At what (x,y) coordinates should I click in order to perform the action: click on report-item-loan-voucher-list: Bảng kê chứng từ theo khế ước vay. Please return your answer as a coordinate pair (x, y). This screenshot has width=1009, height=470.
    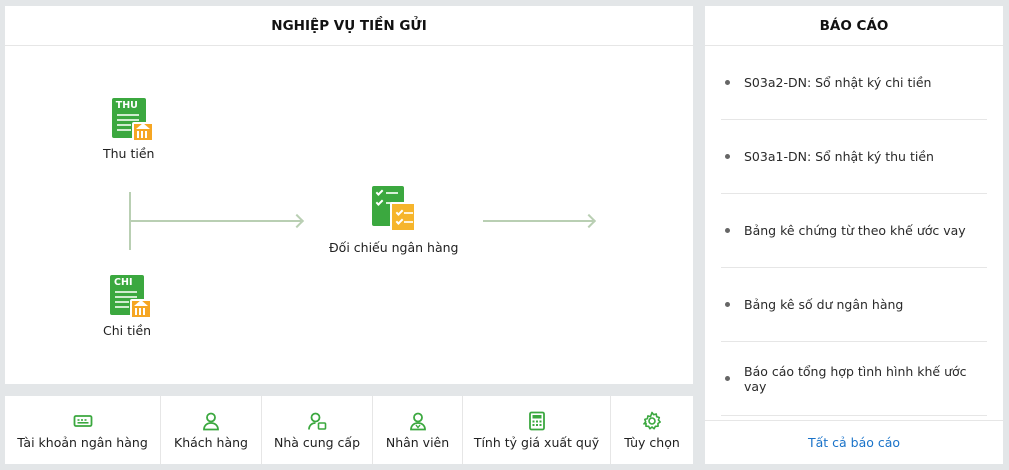
    Looking at the image, I should click on (854, 231).